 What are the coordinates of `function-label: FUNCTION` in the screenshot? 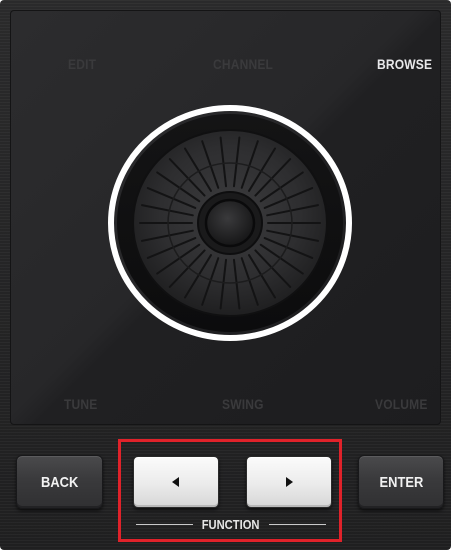 It's located at (231, 524).